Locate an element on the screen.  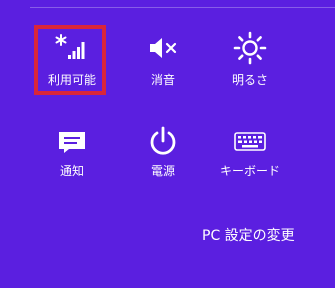
notifications-label: 通知 is located at coordinates (71, 171).